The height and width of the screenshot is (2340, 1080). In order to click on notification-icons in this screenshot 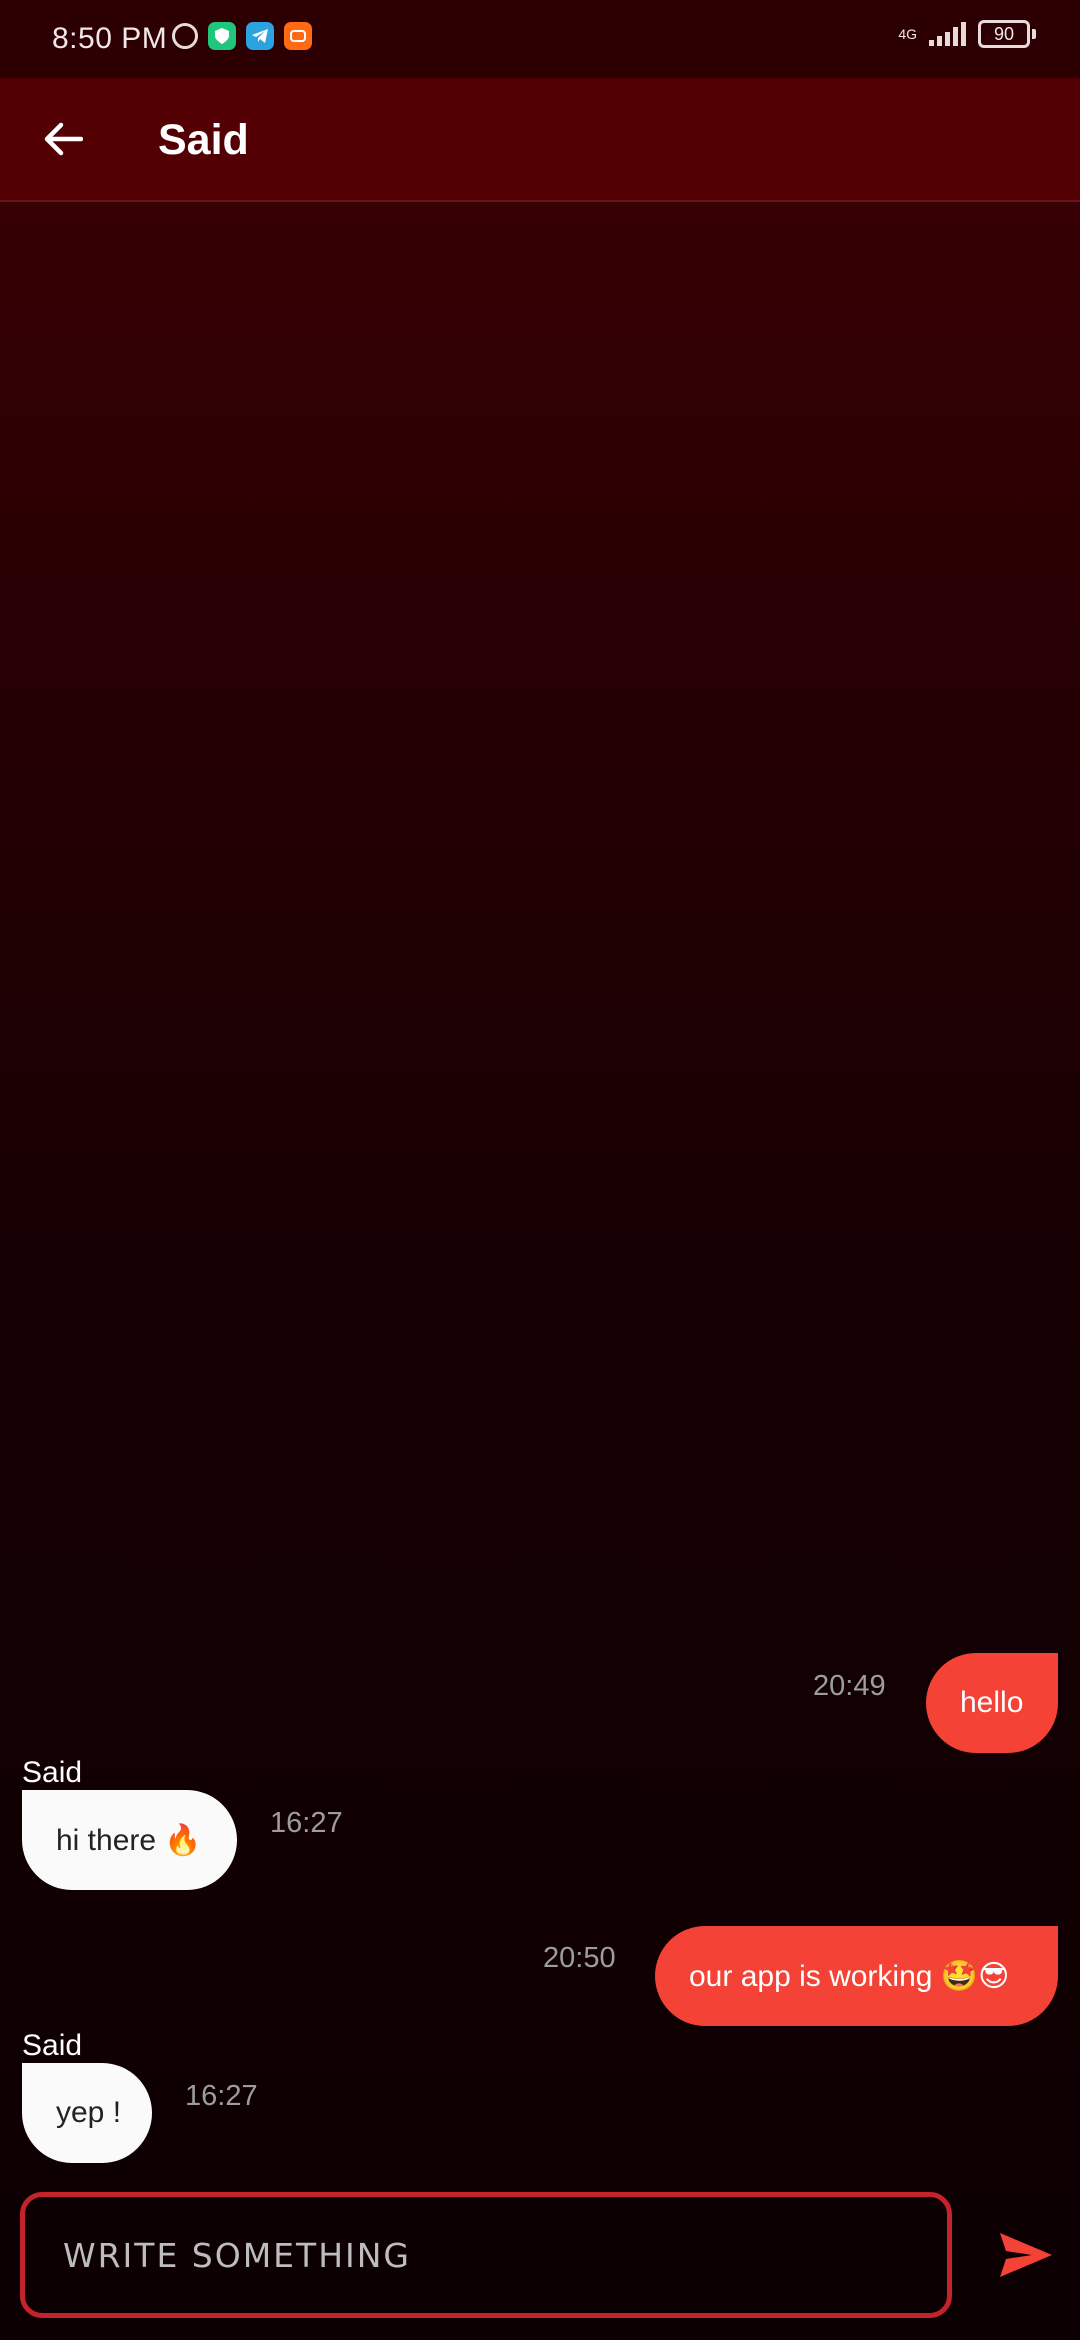, I will do `click(242, 36)`.